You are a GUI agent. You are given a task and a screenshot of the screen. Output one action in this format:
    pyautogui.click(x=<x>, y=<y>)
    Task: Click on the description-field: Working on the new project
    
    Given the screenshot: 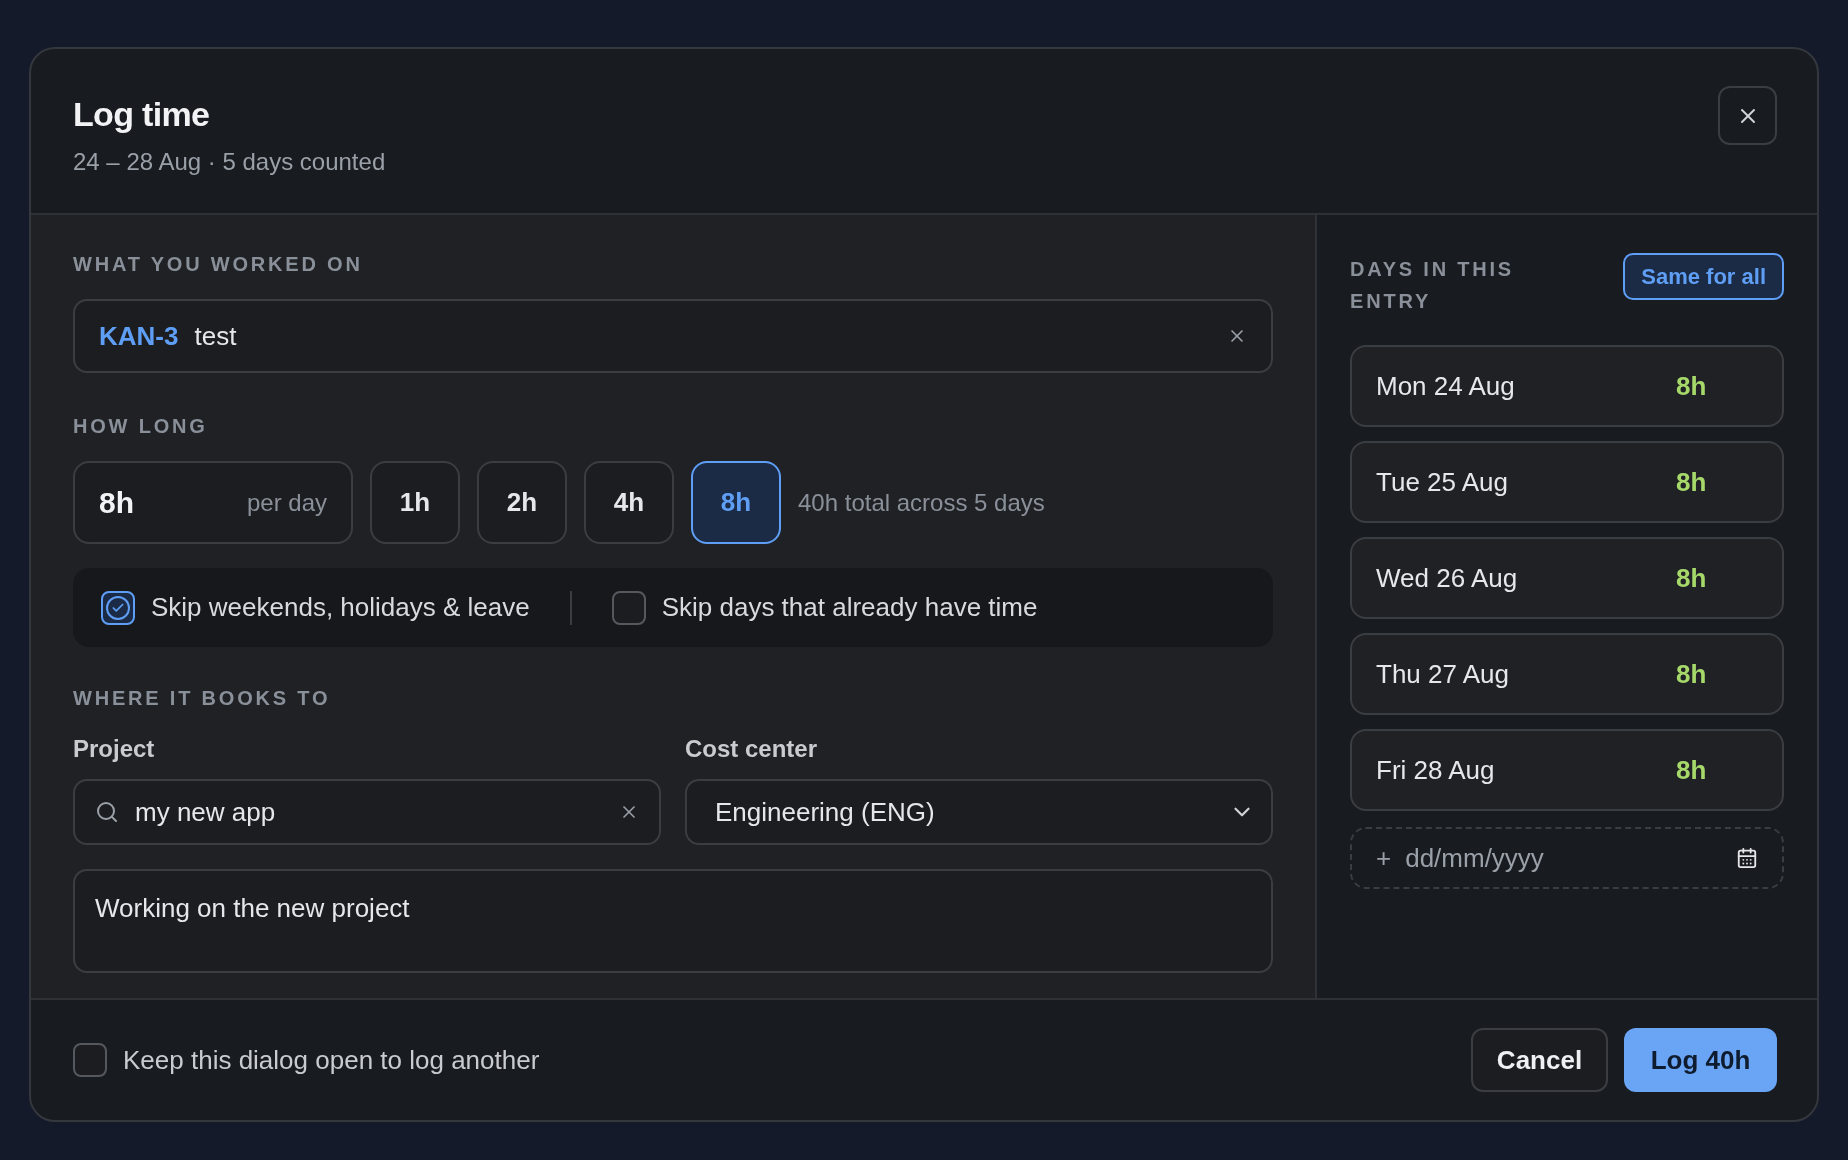 What is the action you would take?
    pyautogui.click(x=673, y=921)
    